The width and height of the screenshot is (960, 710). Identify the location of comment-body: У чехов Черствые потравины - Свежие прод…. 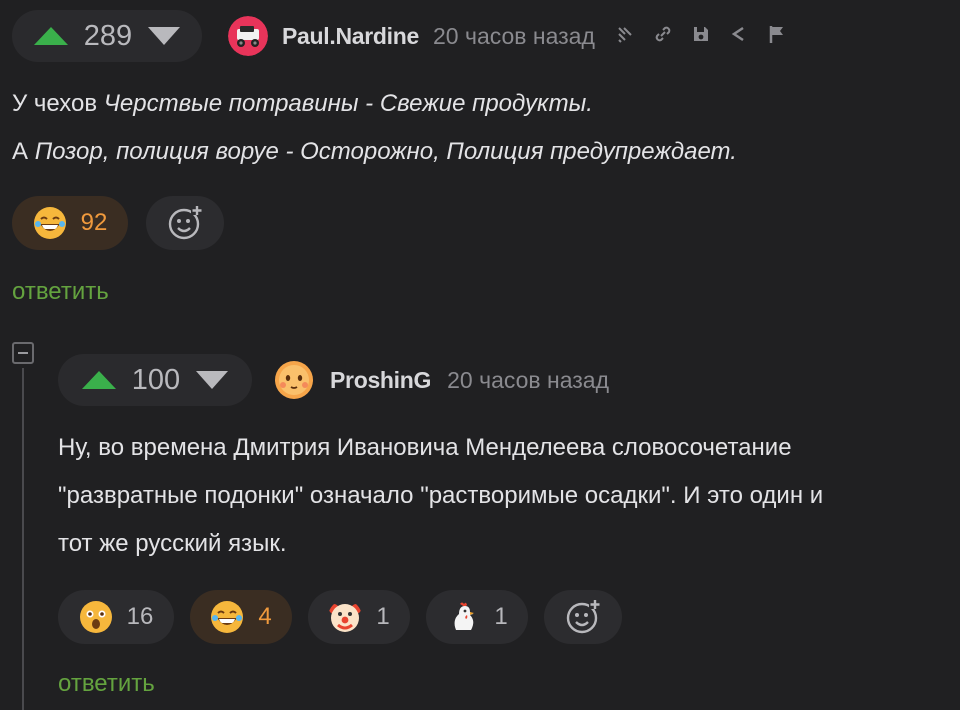
(374, 128).